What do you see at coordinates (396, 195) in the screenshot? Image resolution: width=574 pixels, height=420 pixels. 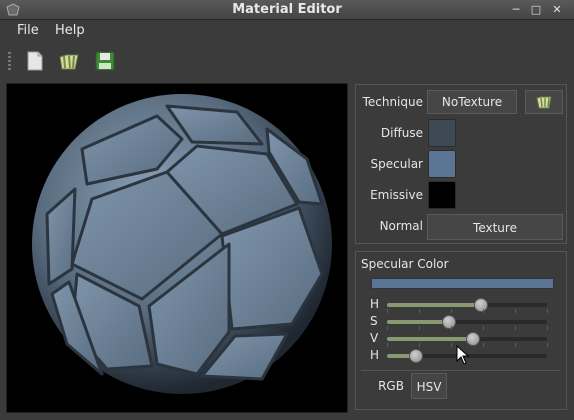 I see `emissive-label: Emissive` at bounding box center [396, 195].